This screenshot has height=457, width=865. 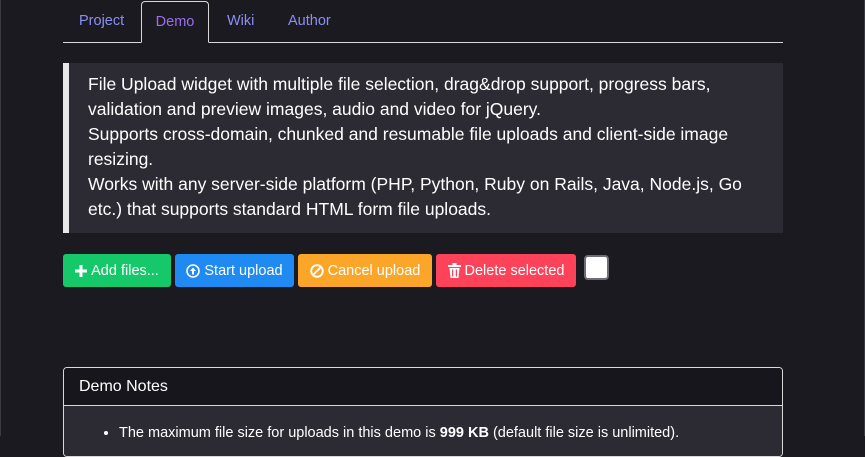 I want to click on tab-demo: Demo, so click(x=175, y=22).